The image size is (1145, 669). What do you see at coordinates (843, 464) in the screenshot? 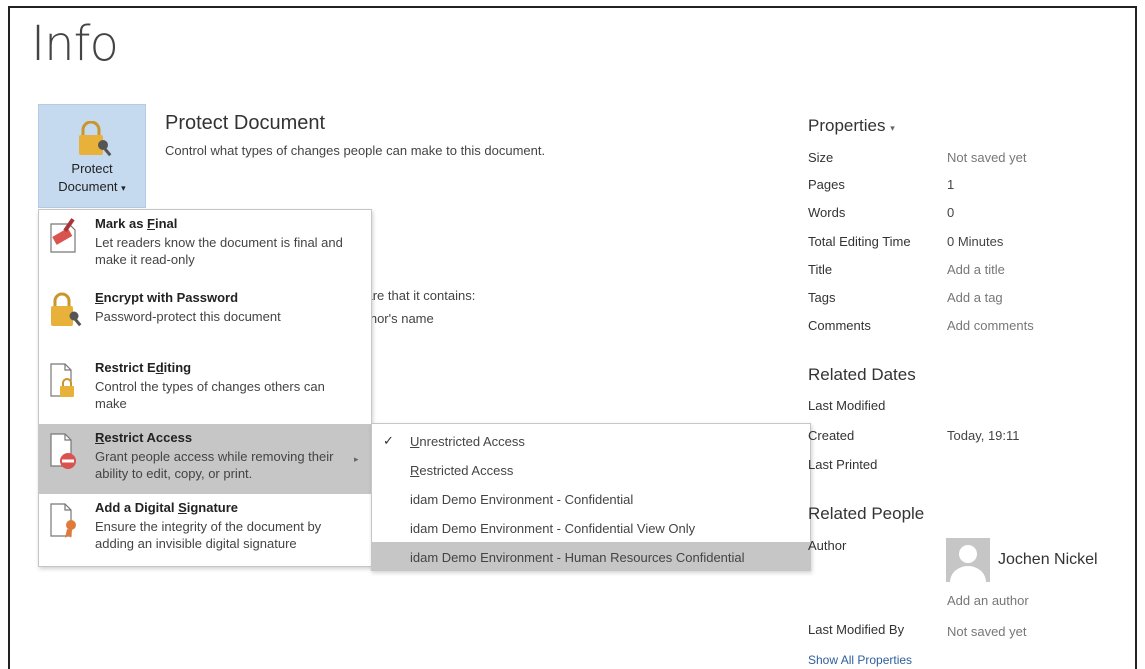
I see `last-printed-label: Last Printed` at bounding box center [843, 464].